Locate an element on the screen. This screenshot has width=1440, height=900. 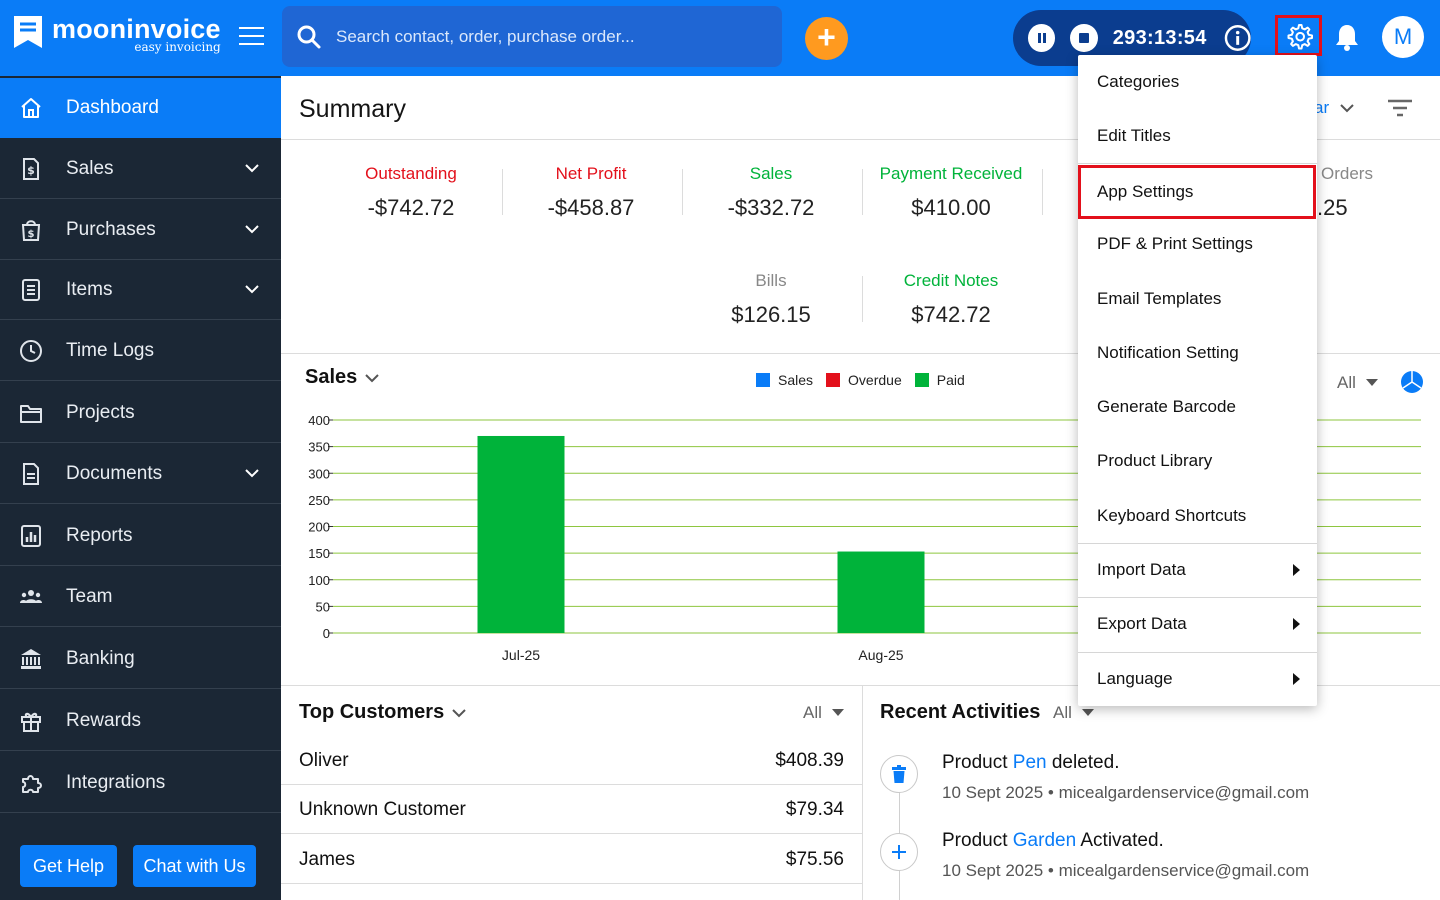
chart-legend: Sales Overdue Paid is located at coordinates (867, 380).